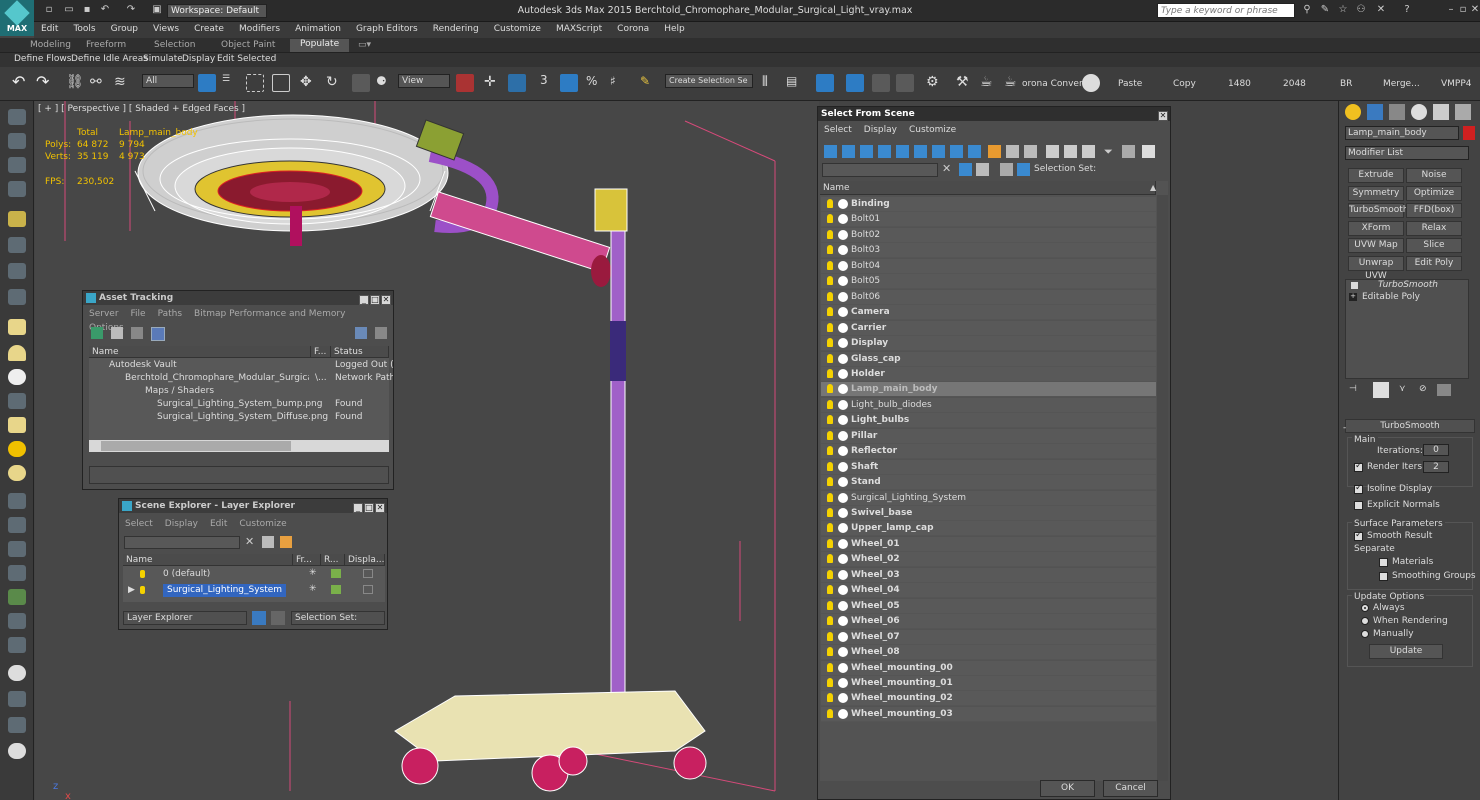 This screenshot has width=1480, height=800. Describe the element at coordinates (988, 452) in the screenshot. I see `object-row: Reflector` at that location.